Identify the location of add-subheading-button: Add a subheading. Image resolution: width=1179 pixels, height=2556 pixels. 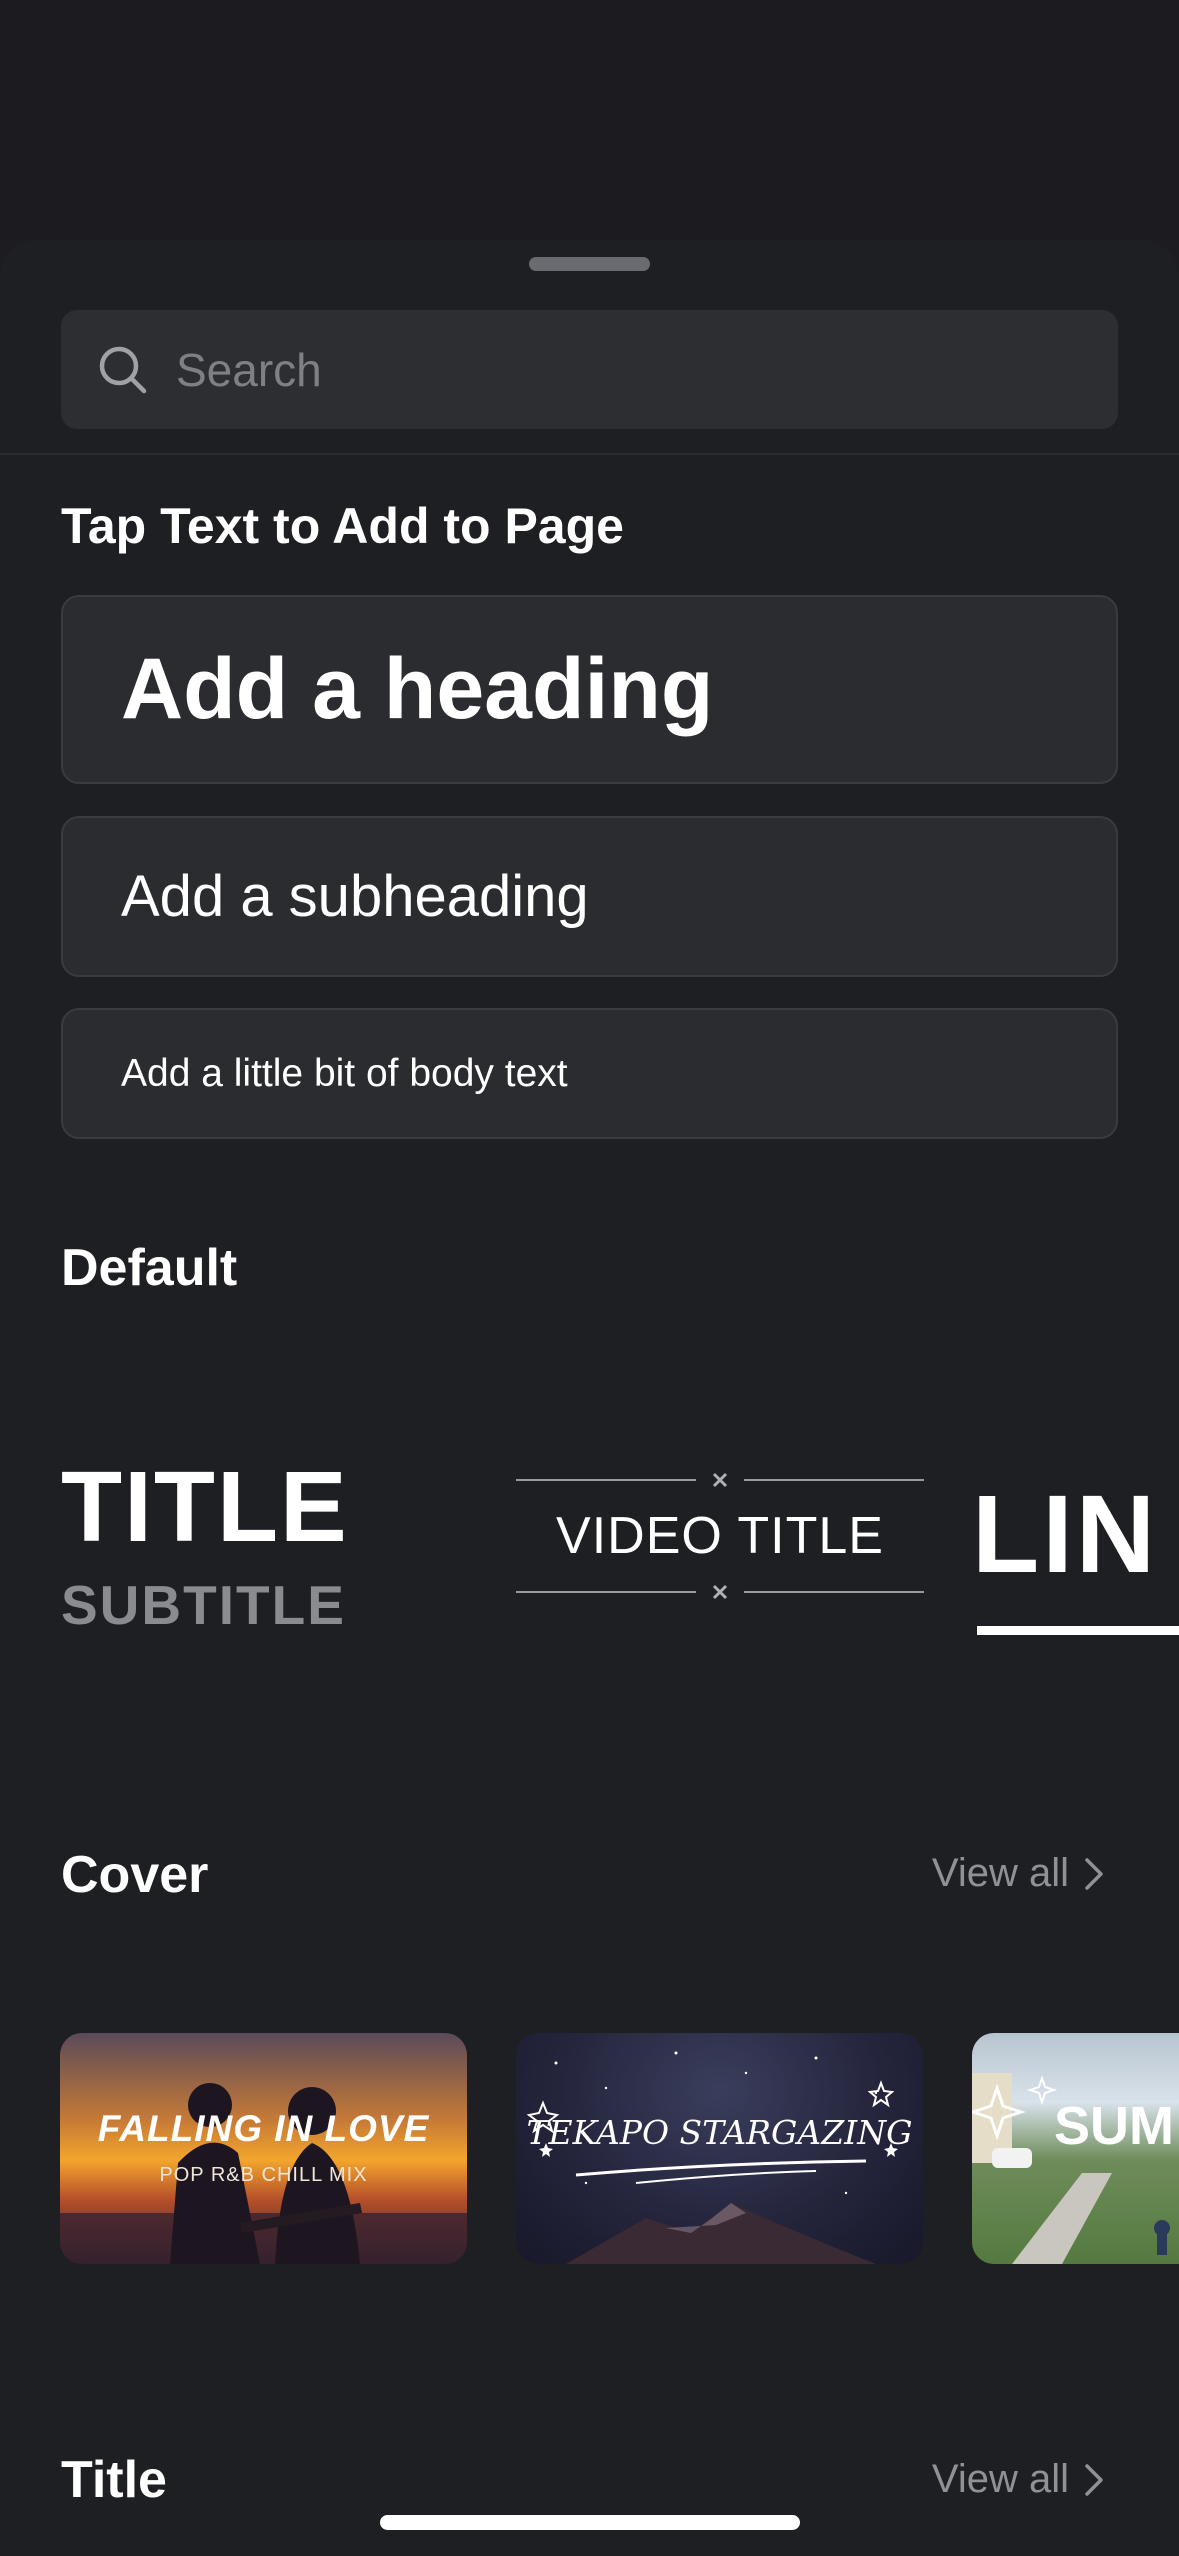
(589, 896).